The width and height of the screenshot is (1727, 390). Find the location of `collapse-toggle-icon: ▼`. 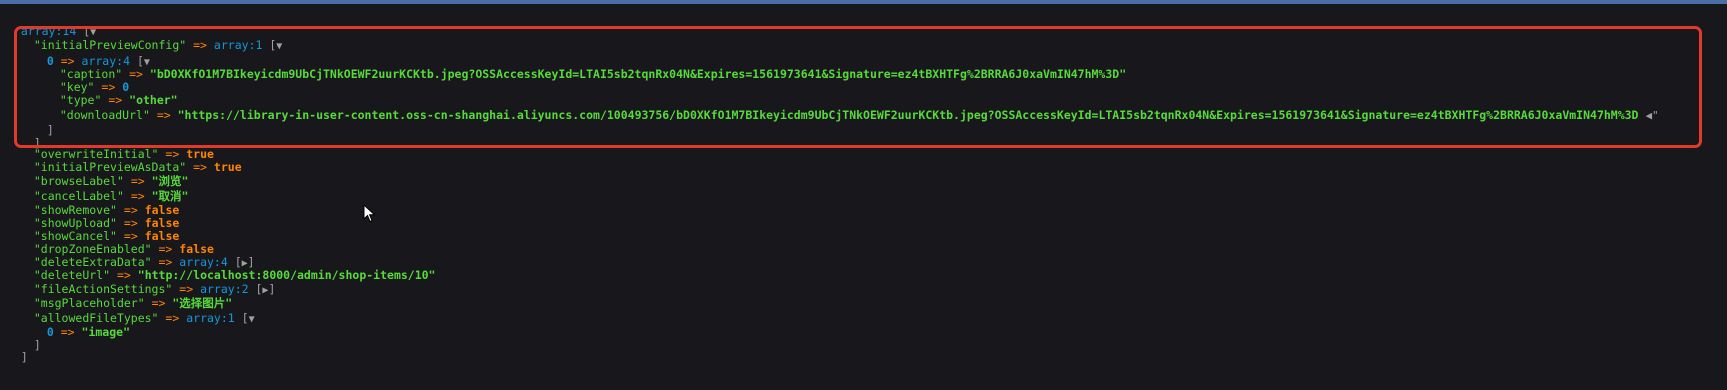

collapse-toggle-icon: ▼ is located at coordinates (252, 319).